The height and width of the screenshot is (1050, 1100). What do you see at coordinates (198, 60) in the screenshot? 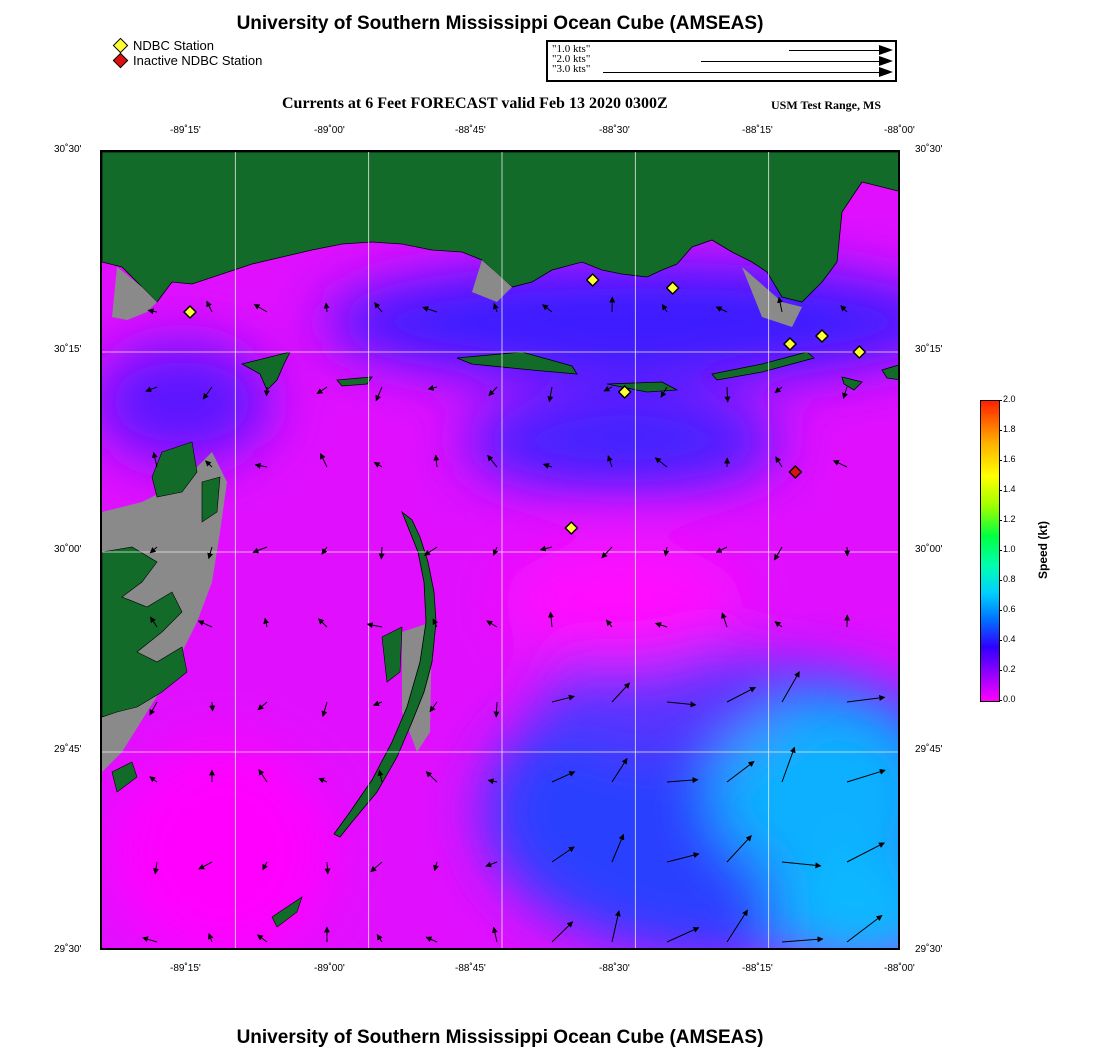
I see `legend-inactive-label: Inactive NDBC Station` at bounding box center [198, 60].